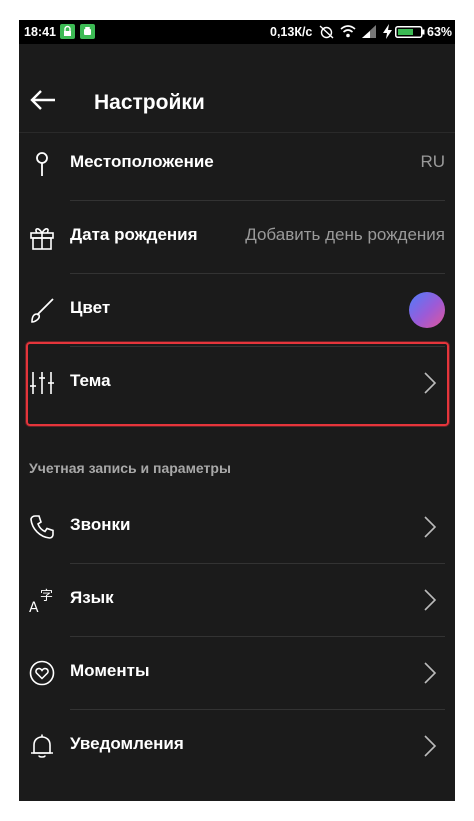 This screenshot has height=821, width=474. What do you see at coordinates (237, 164) in the screenshot?
I see `setting-row-location: Местоположение RU` at bounding box center [237, 164].